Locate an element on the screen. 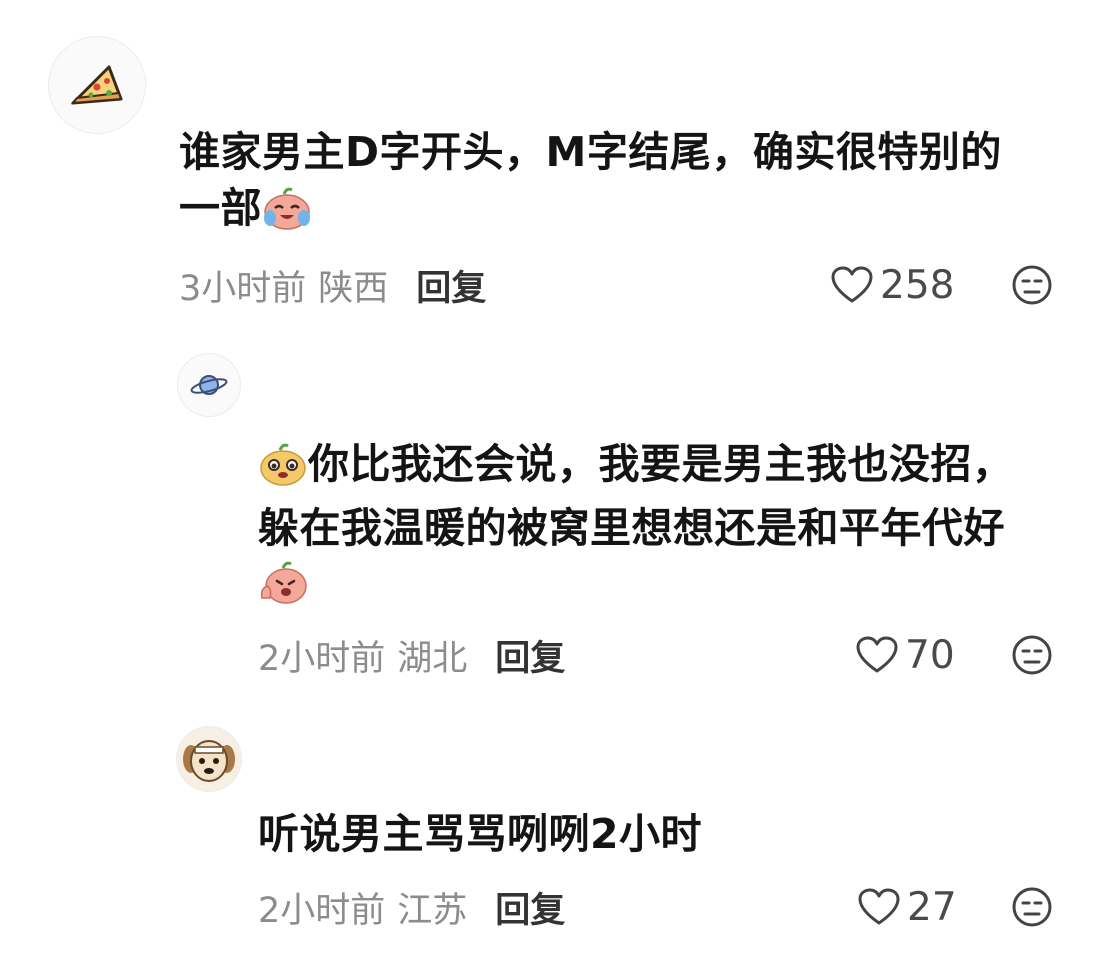 Image resolution: width=1120 pixels, height=961 pixels. avatar-dog is located at coordinates (209, 759).